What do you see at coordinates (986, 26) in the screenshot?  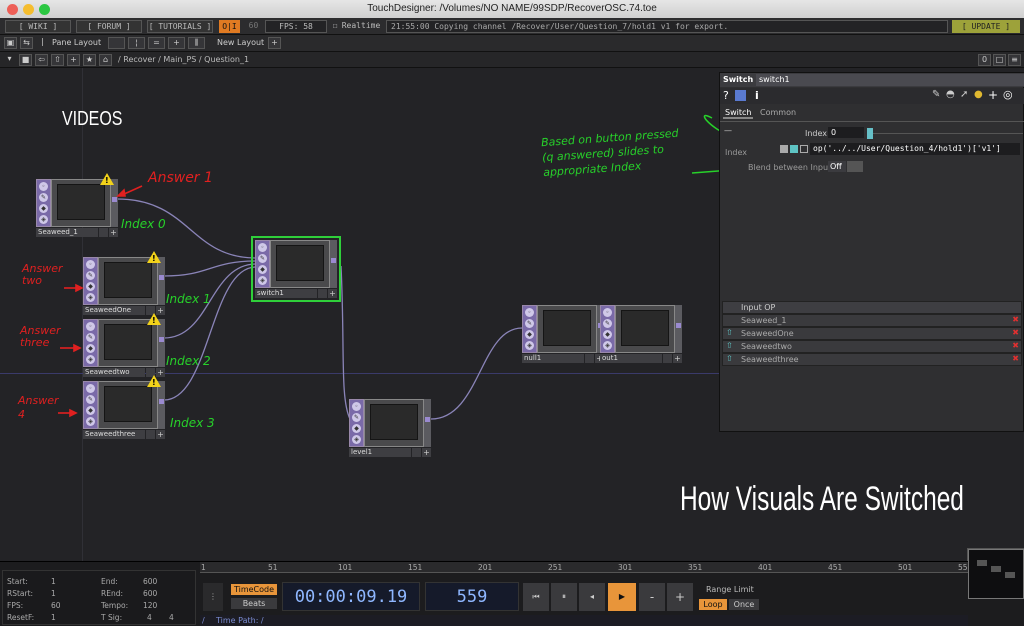 I see `update-button: [ UPDATE ]` at bounding box center [986, 26].